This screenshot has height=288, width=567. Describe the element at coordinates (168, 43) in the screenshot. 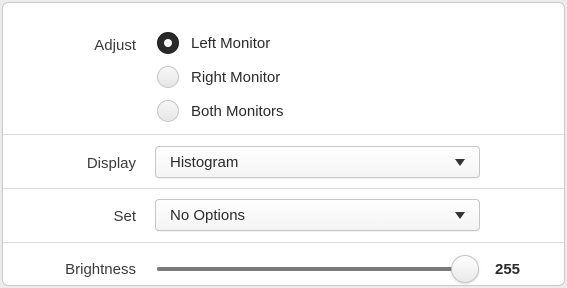

I see `radio-button-left-monitor` at that location.